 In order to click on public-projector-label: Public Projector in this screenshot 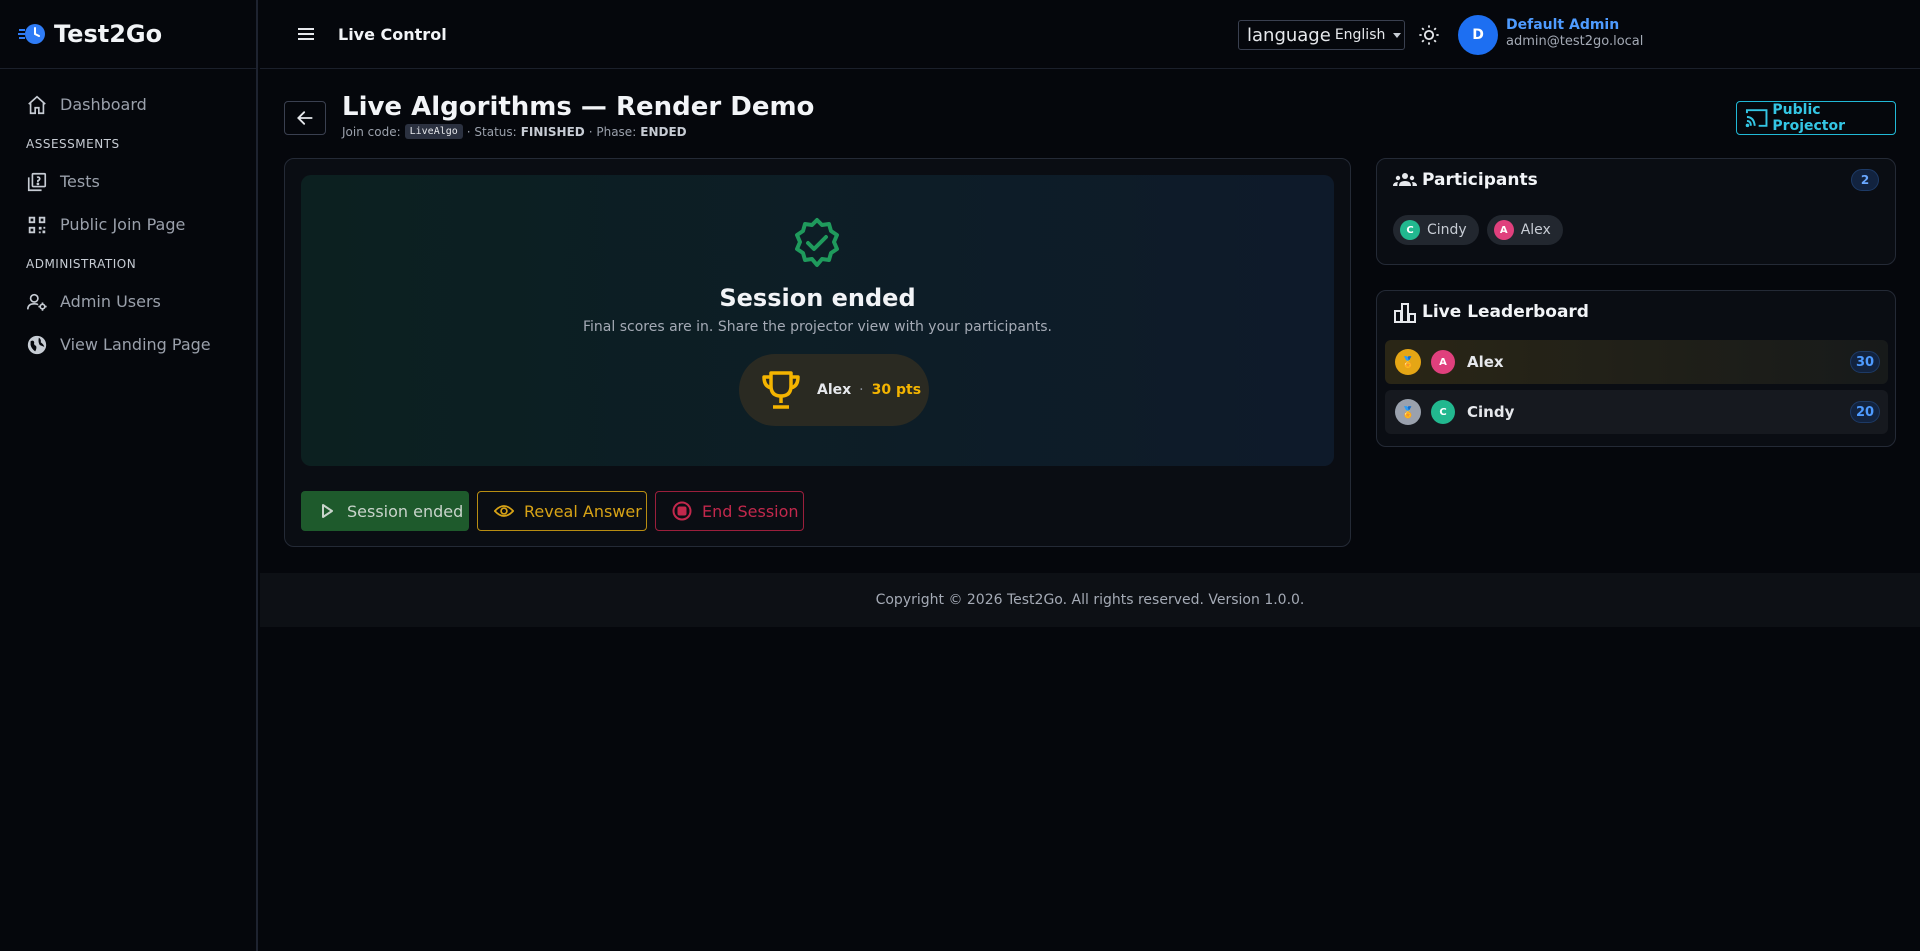, I will do `click(1809, 118)`.